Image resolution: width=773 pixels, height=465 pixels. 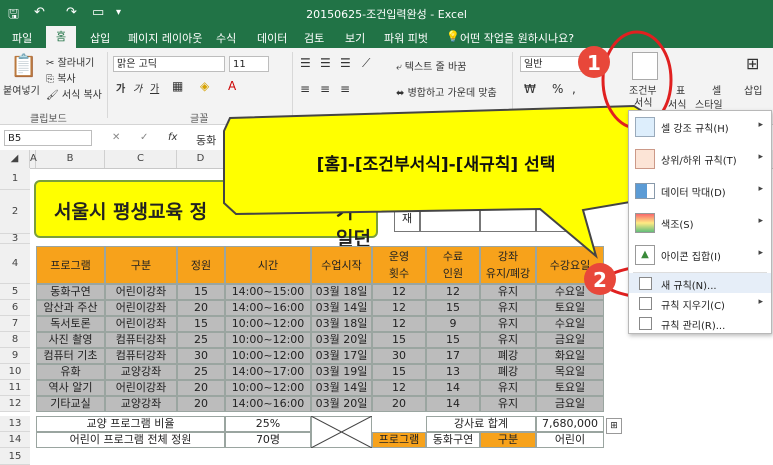 What do you see at coordinates (15, 308) in the screenshot?
I see `row-header-6: 6` at bounding box center [15, 308].